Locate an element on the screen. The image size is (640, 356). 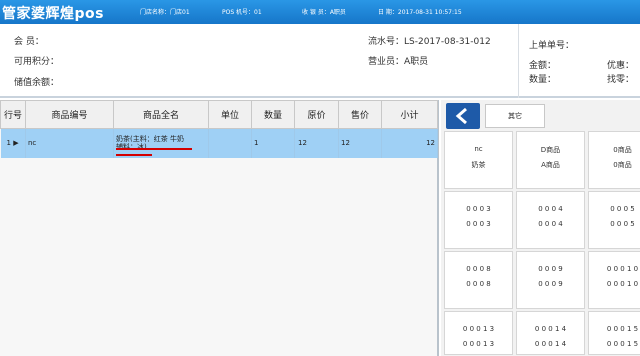
col-price: 售价 is located at coordinates (360, 114).